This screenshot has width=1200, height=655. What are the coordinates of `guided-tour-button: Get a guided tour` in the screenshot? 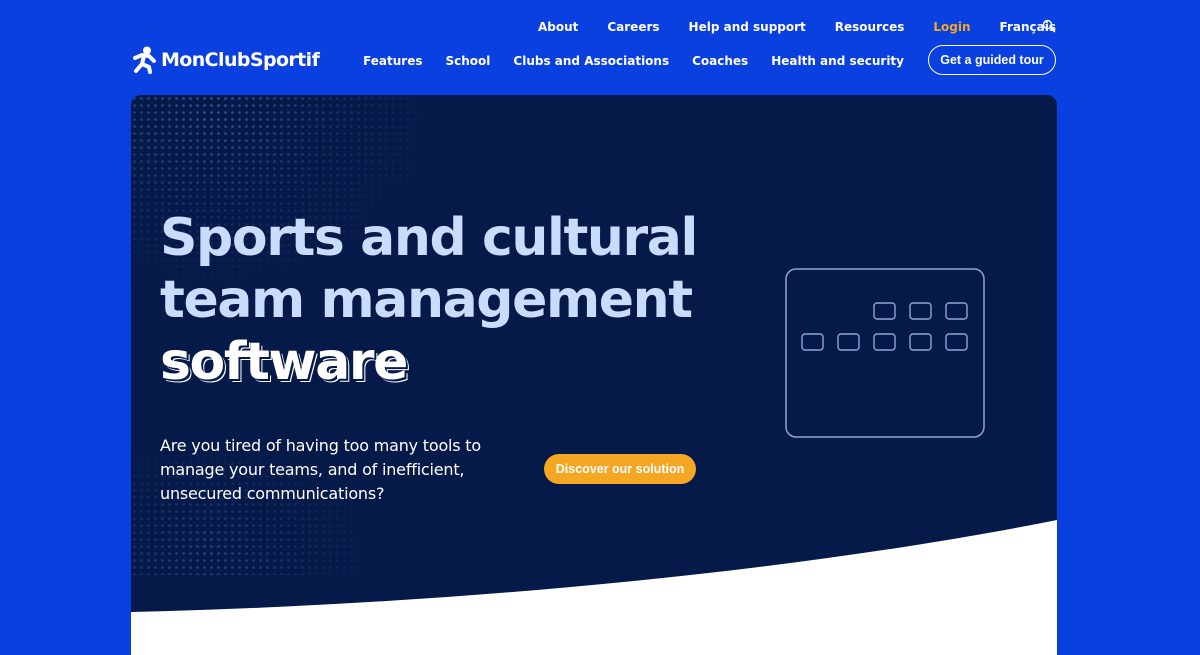 It's located at (992, 60).